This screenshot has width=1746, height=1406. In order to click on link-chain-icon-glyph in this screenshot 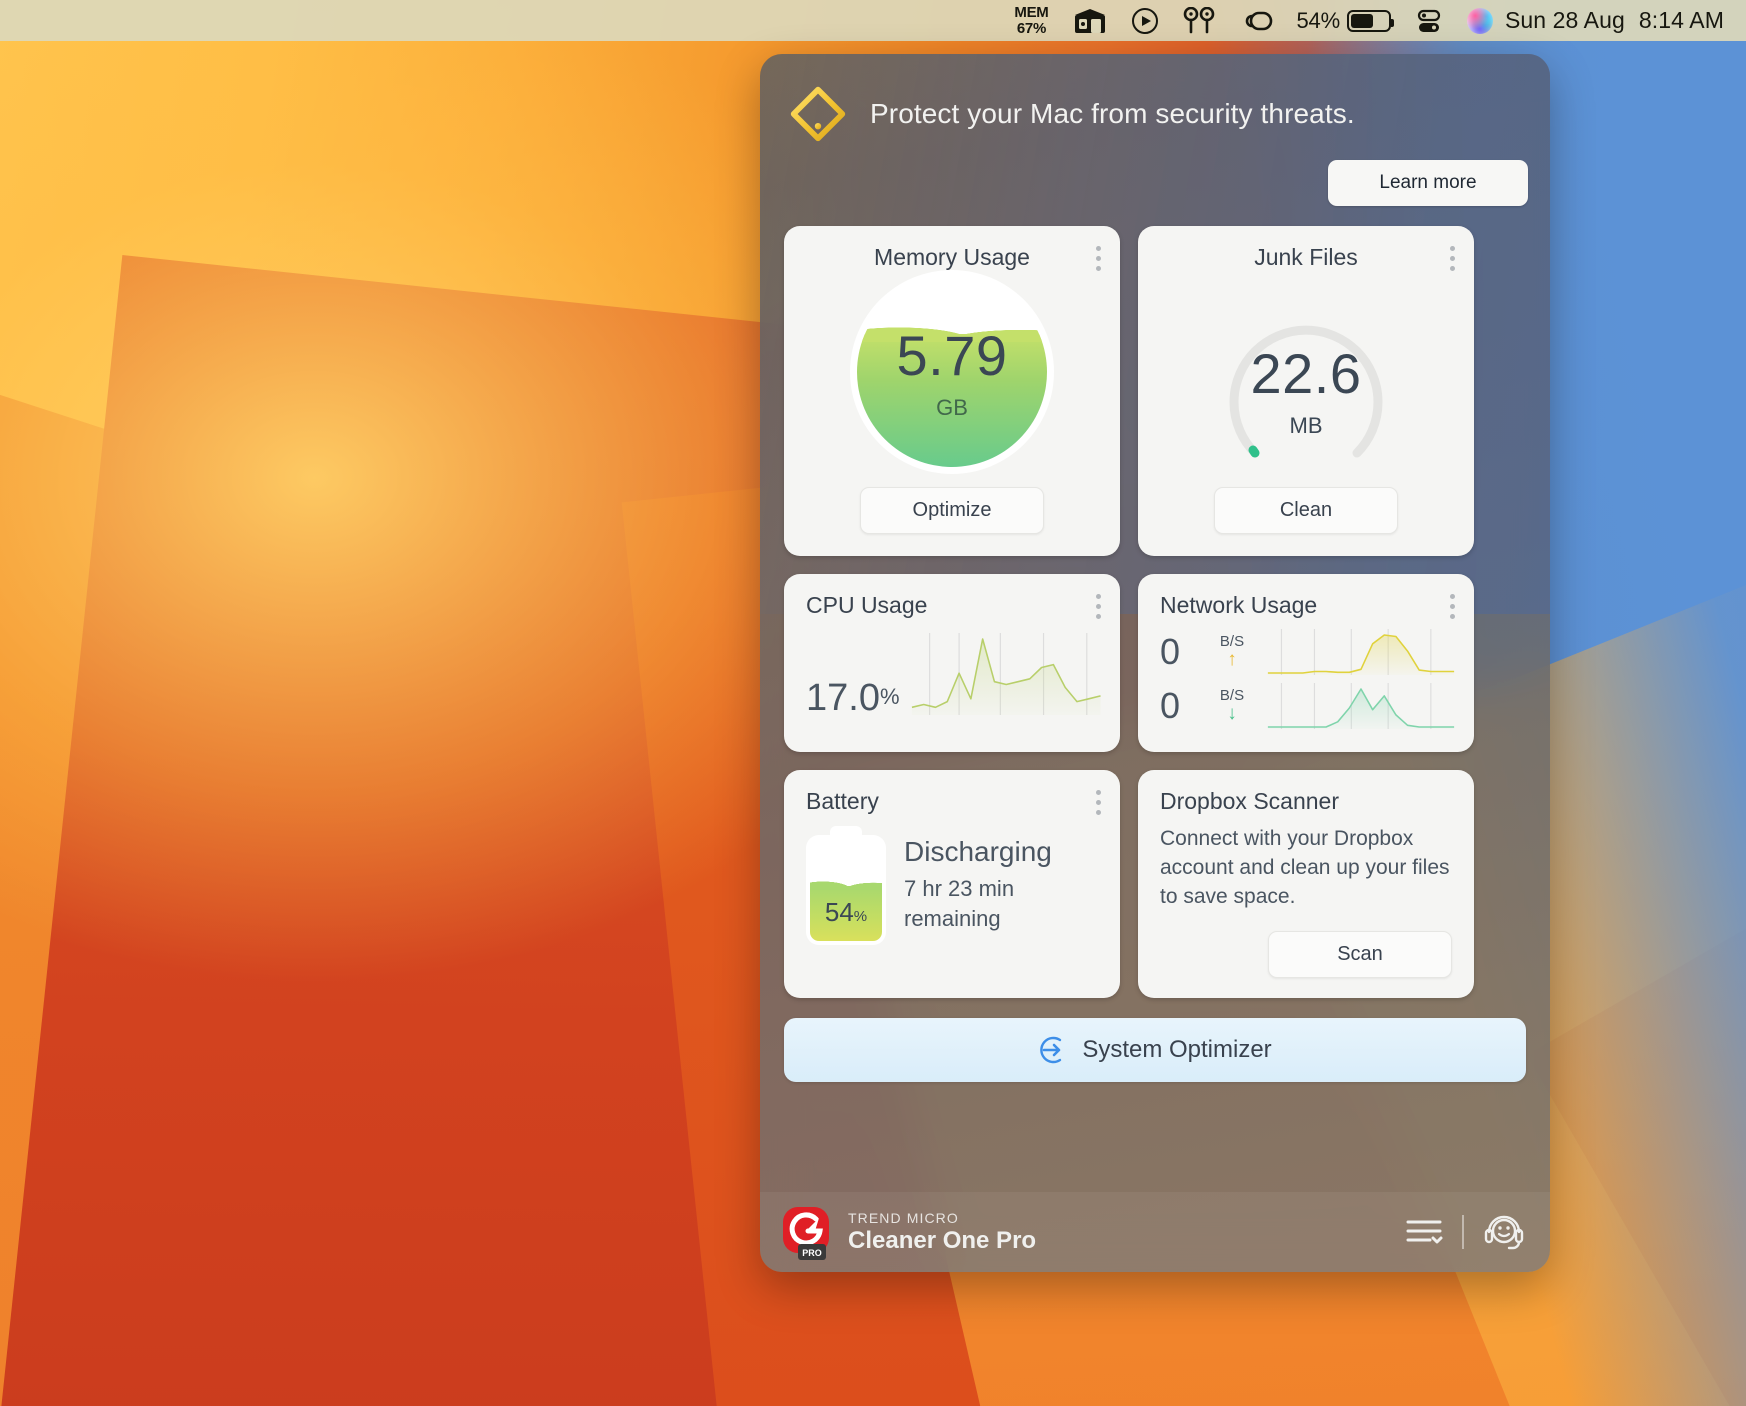, I will do `click(1258, 20)`.